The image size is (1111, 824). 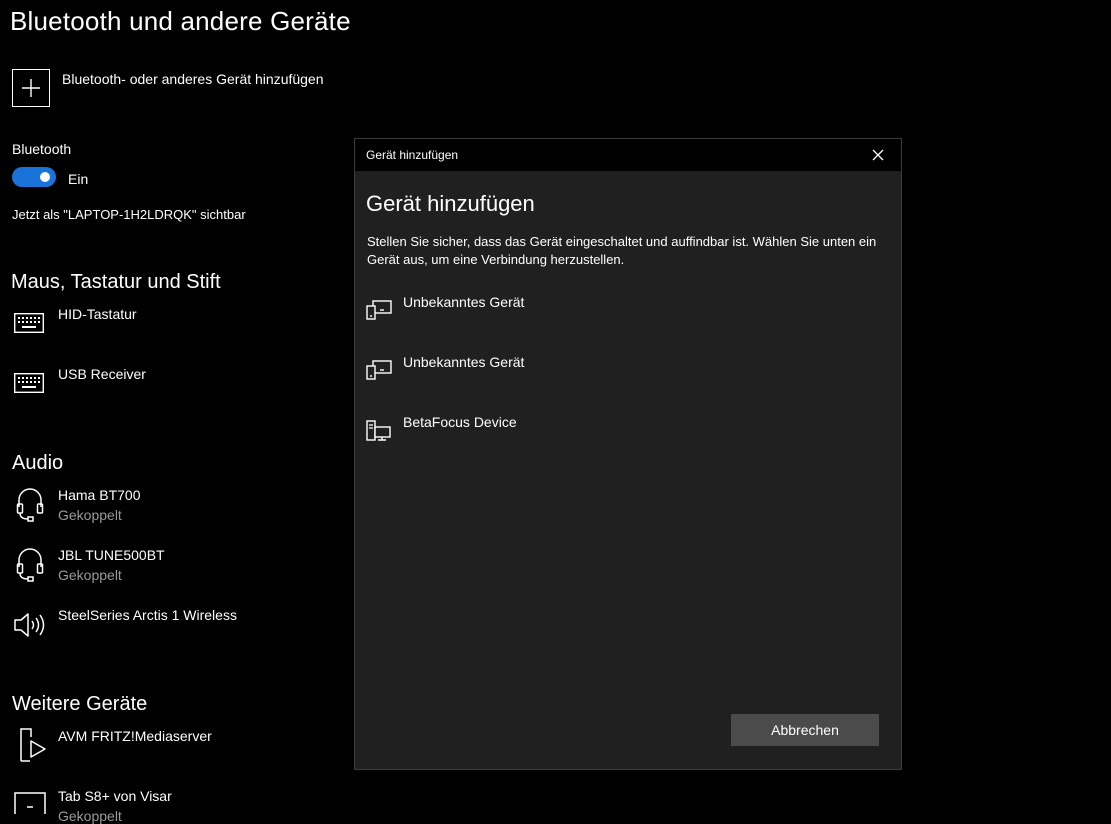 What do you see at coordinates (29, 625) in the screenshot?
I see `speaker-icon` at bounding box center [29, 625].